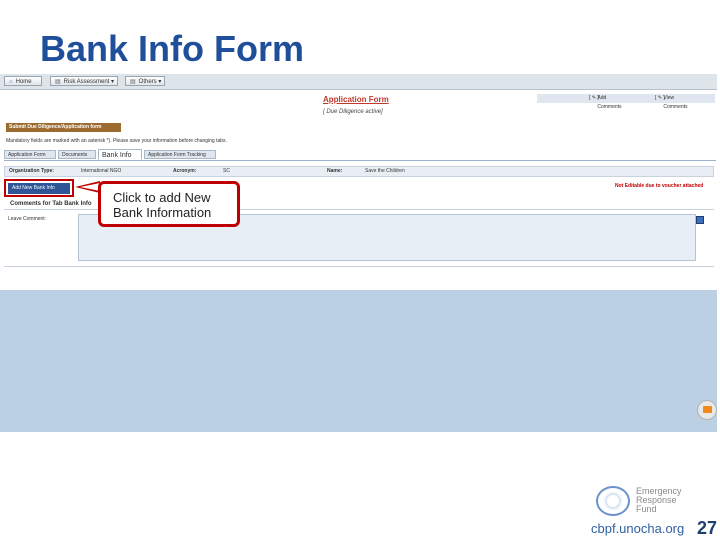 The width and height of the screenshot is (720, 540). What do you see at coordinates (120, 154) in the screenshot?
I see `tab-bank-info: Bank Info` at bounding box center [120, 154].